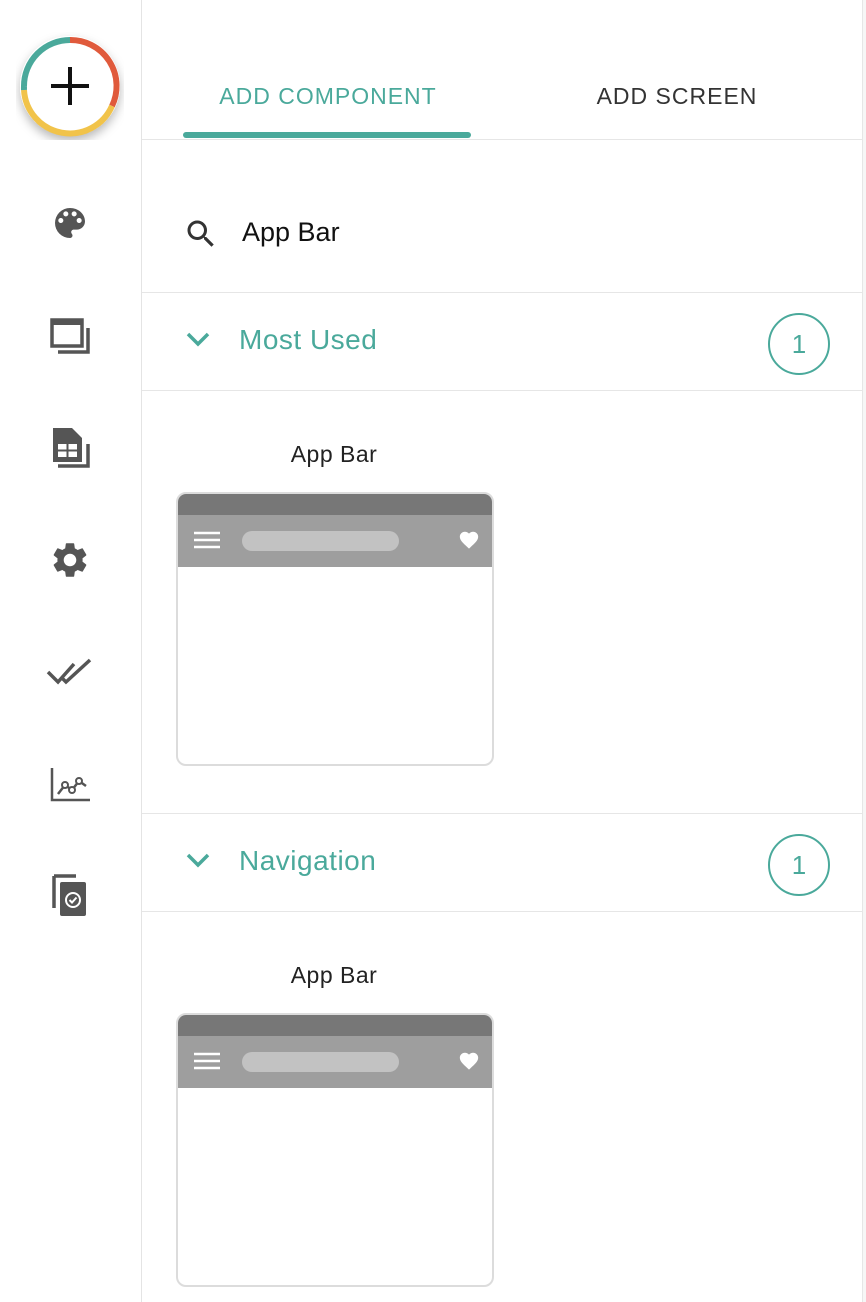 This screenshot has height=1302, width=866. What do you see at coordinates (328, 98) in the screenshot?
I see `tab-add-component: ADD COMPONENT` at bounding box center [328, 98].